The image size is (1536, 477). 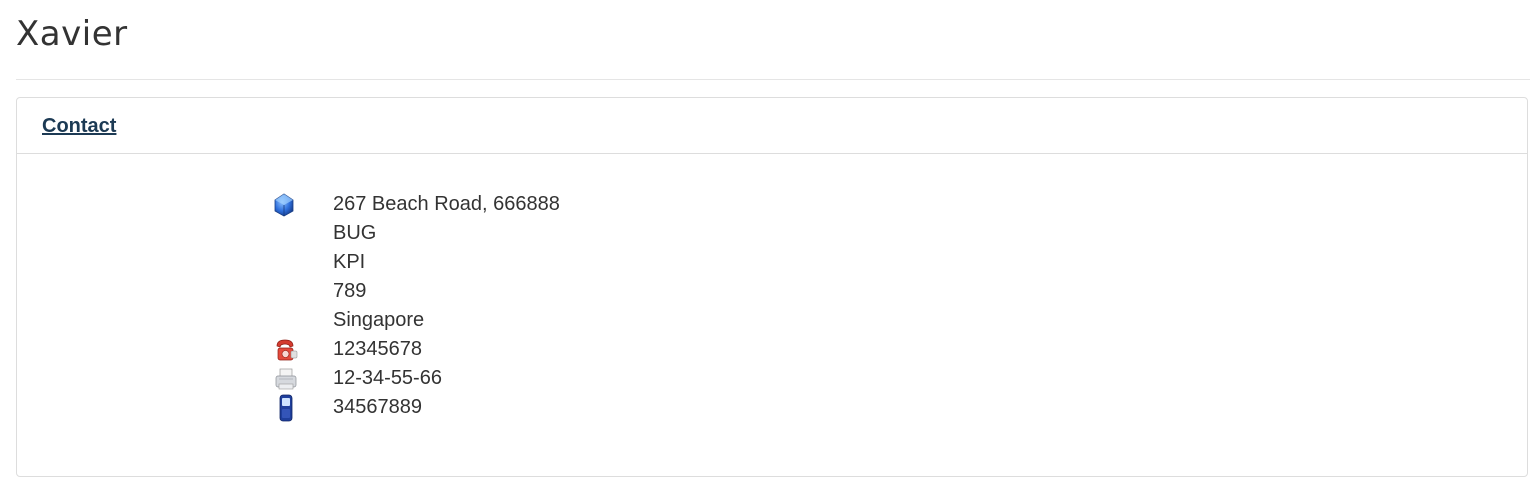 I want to click on contact-link: Contact, so click(x=79, y=126).